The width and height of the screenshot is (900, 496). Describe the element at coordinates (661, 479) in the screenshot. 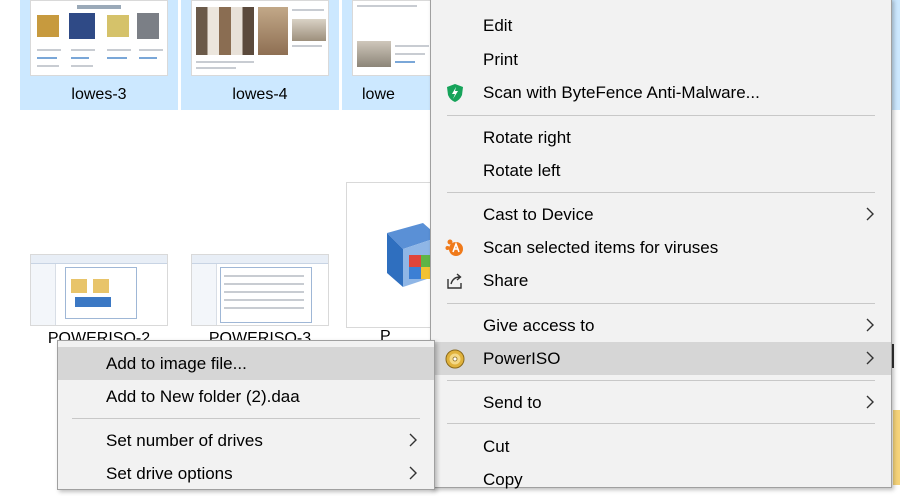

I see `menu-item-copy: Copy` at that location.